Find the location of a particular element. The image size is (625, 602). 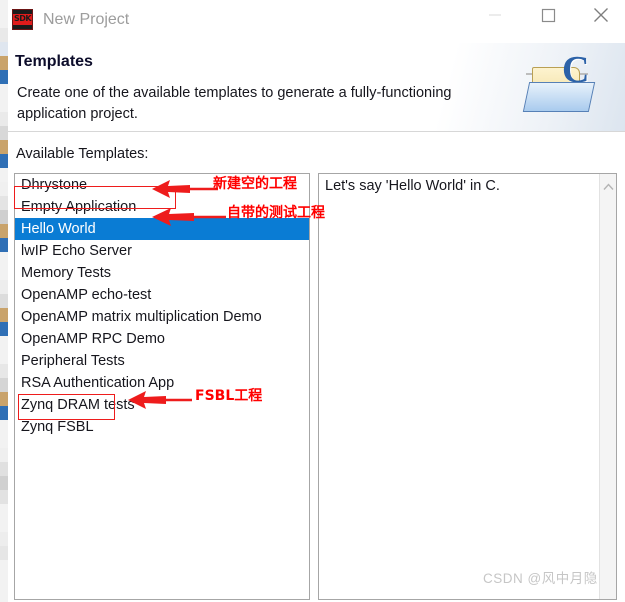

csdn-watermark: CSDN @风中月隐 is located at coordinates (540, 578).